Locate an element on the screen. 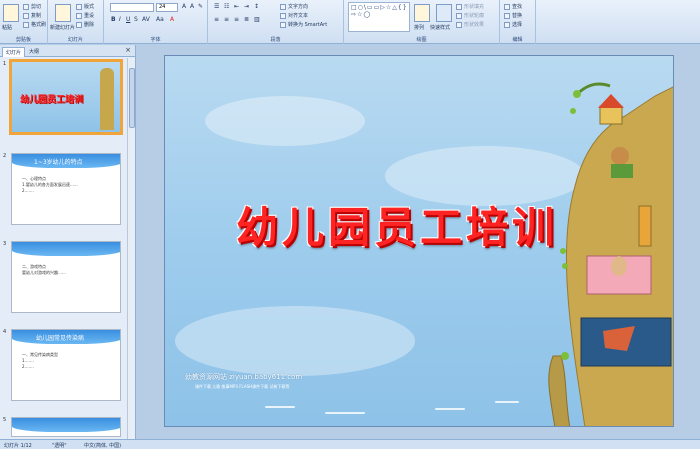 The image size is (700, 449). align-text-icon is located at coordinates (283, 15).